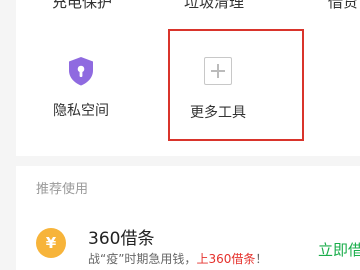 The image size is (360, 270). Describe the element at coordinates (51, 243) in the screenshot. I see `yuan-coin-icon: ¥` at that location.